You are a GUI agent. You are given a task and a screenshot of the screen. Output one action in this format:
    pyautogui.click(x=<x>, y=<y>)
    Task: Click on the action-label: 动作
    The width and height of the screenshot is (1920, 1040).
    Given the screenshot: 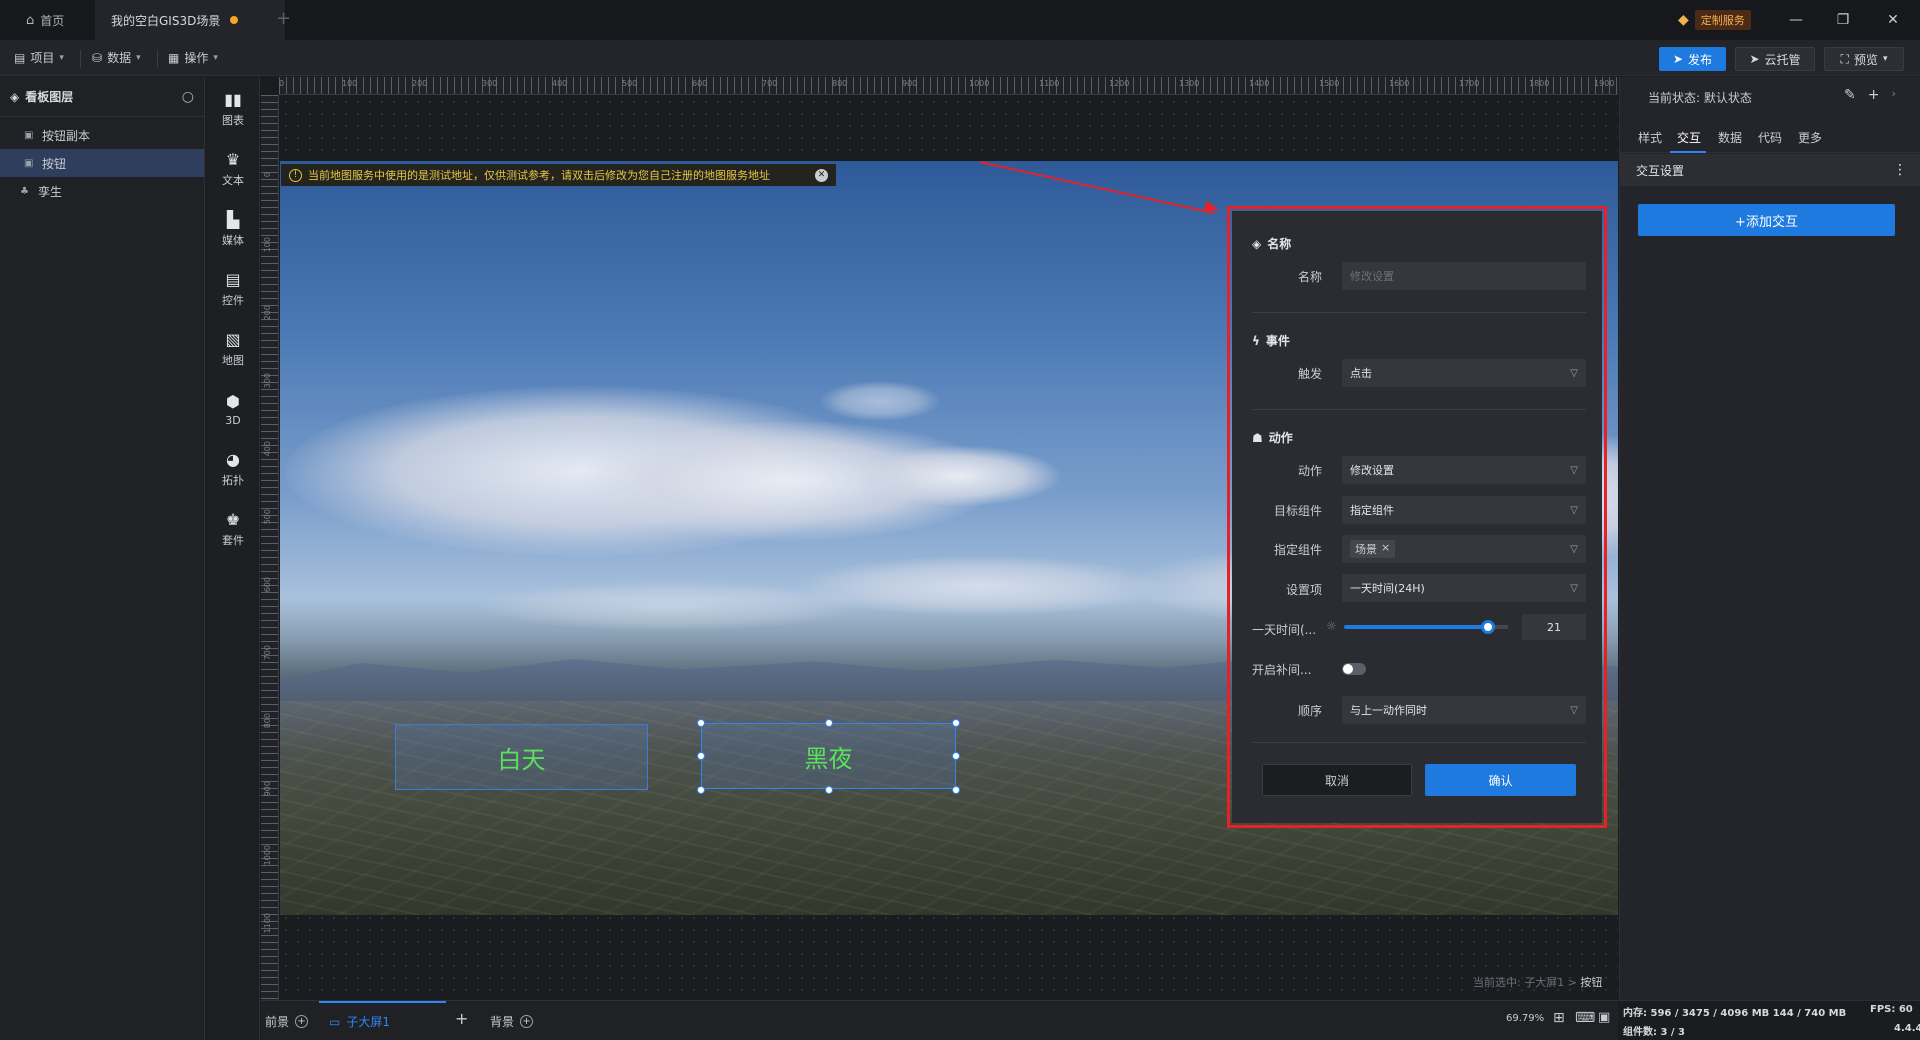 What is the action you would take?
    pyautogui.click(x=1309, y=471)
    